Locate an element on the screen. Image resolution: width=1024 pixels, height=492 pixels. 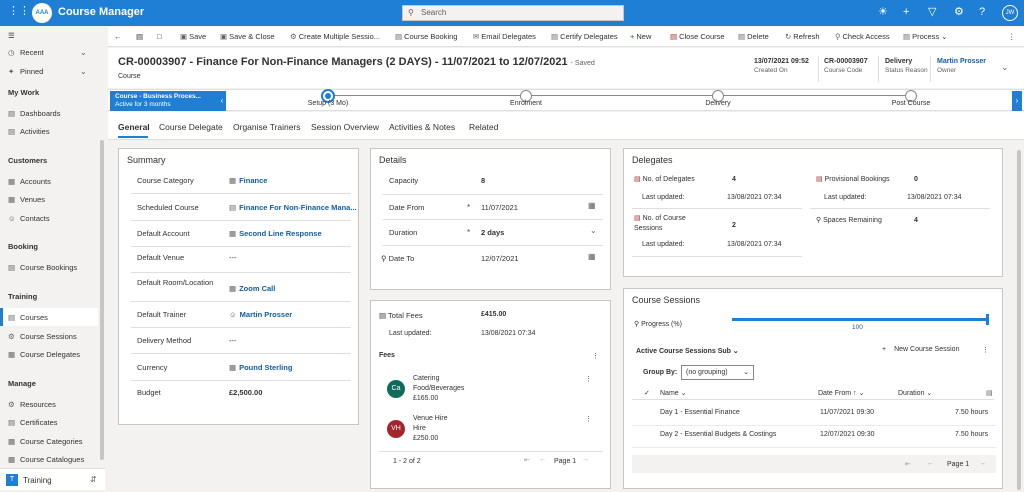
sidebar-item-recent: ◷ Recent is located at coordinates (26, 52).